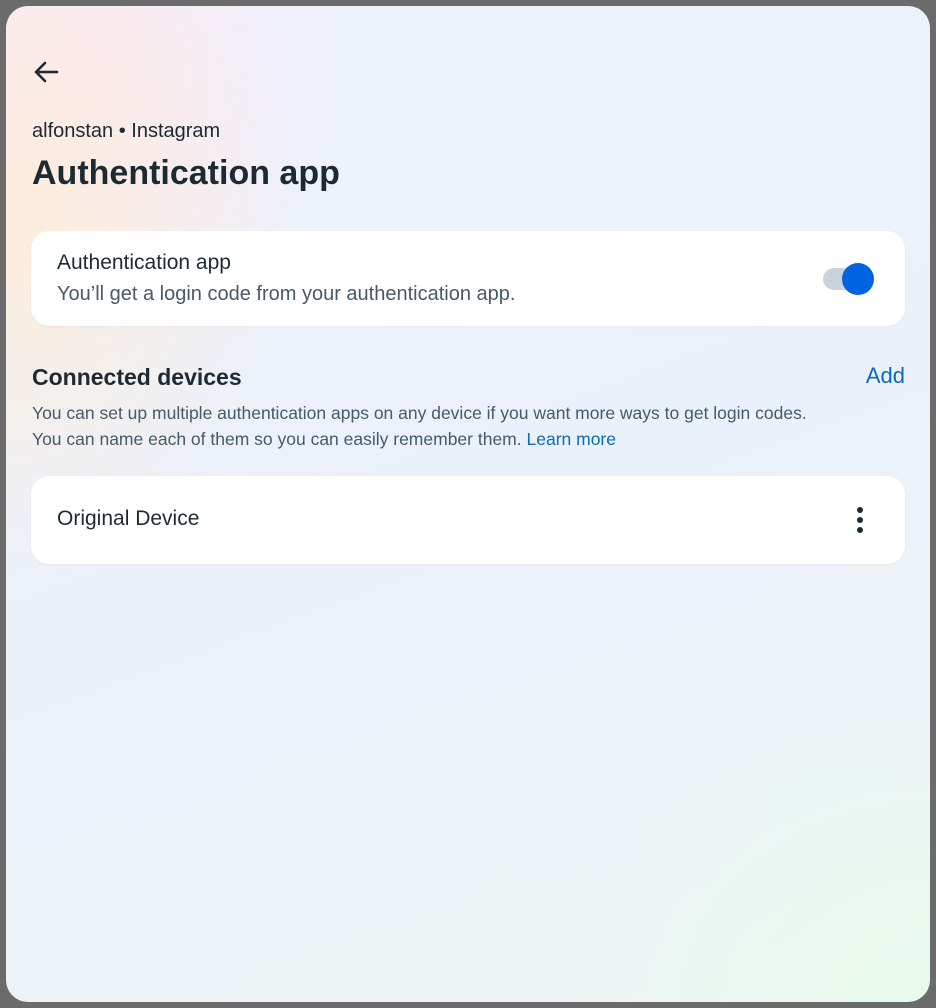 The width and height of the screenshot is (936, 1008). Describe the element at coordinates (858, 279) in the screenshot. I see `toggle-knob` at that location.